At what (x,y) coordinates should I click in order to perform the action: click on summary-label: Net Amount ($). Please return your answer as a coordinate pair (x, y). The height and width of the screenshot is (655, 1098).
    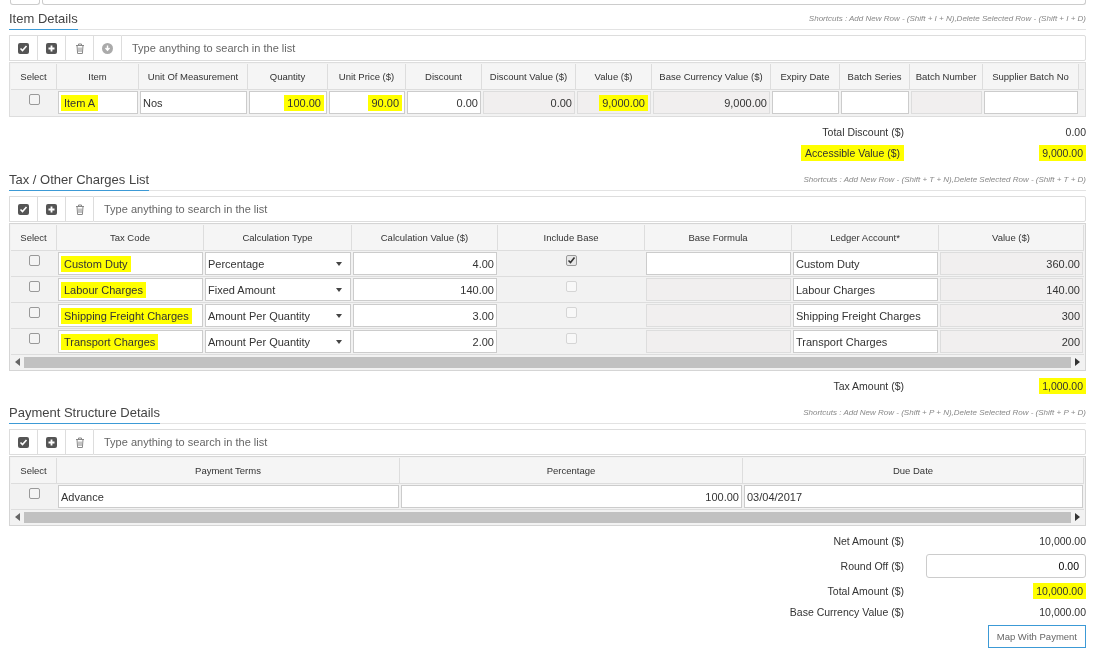
    Looking at the image, I should click on (868, 541).